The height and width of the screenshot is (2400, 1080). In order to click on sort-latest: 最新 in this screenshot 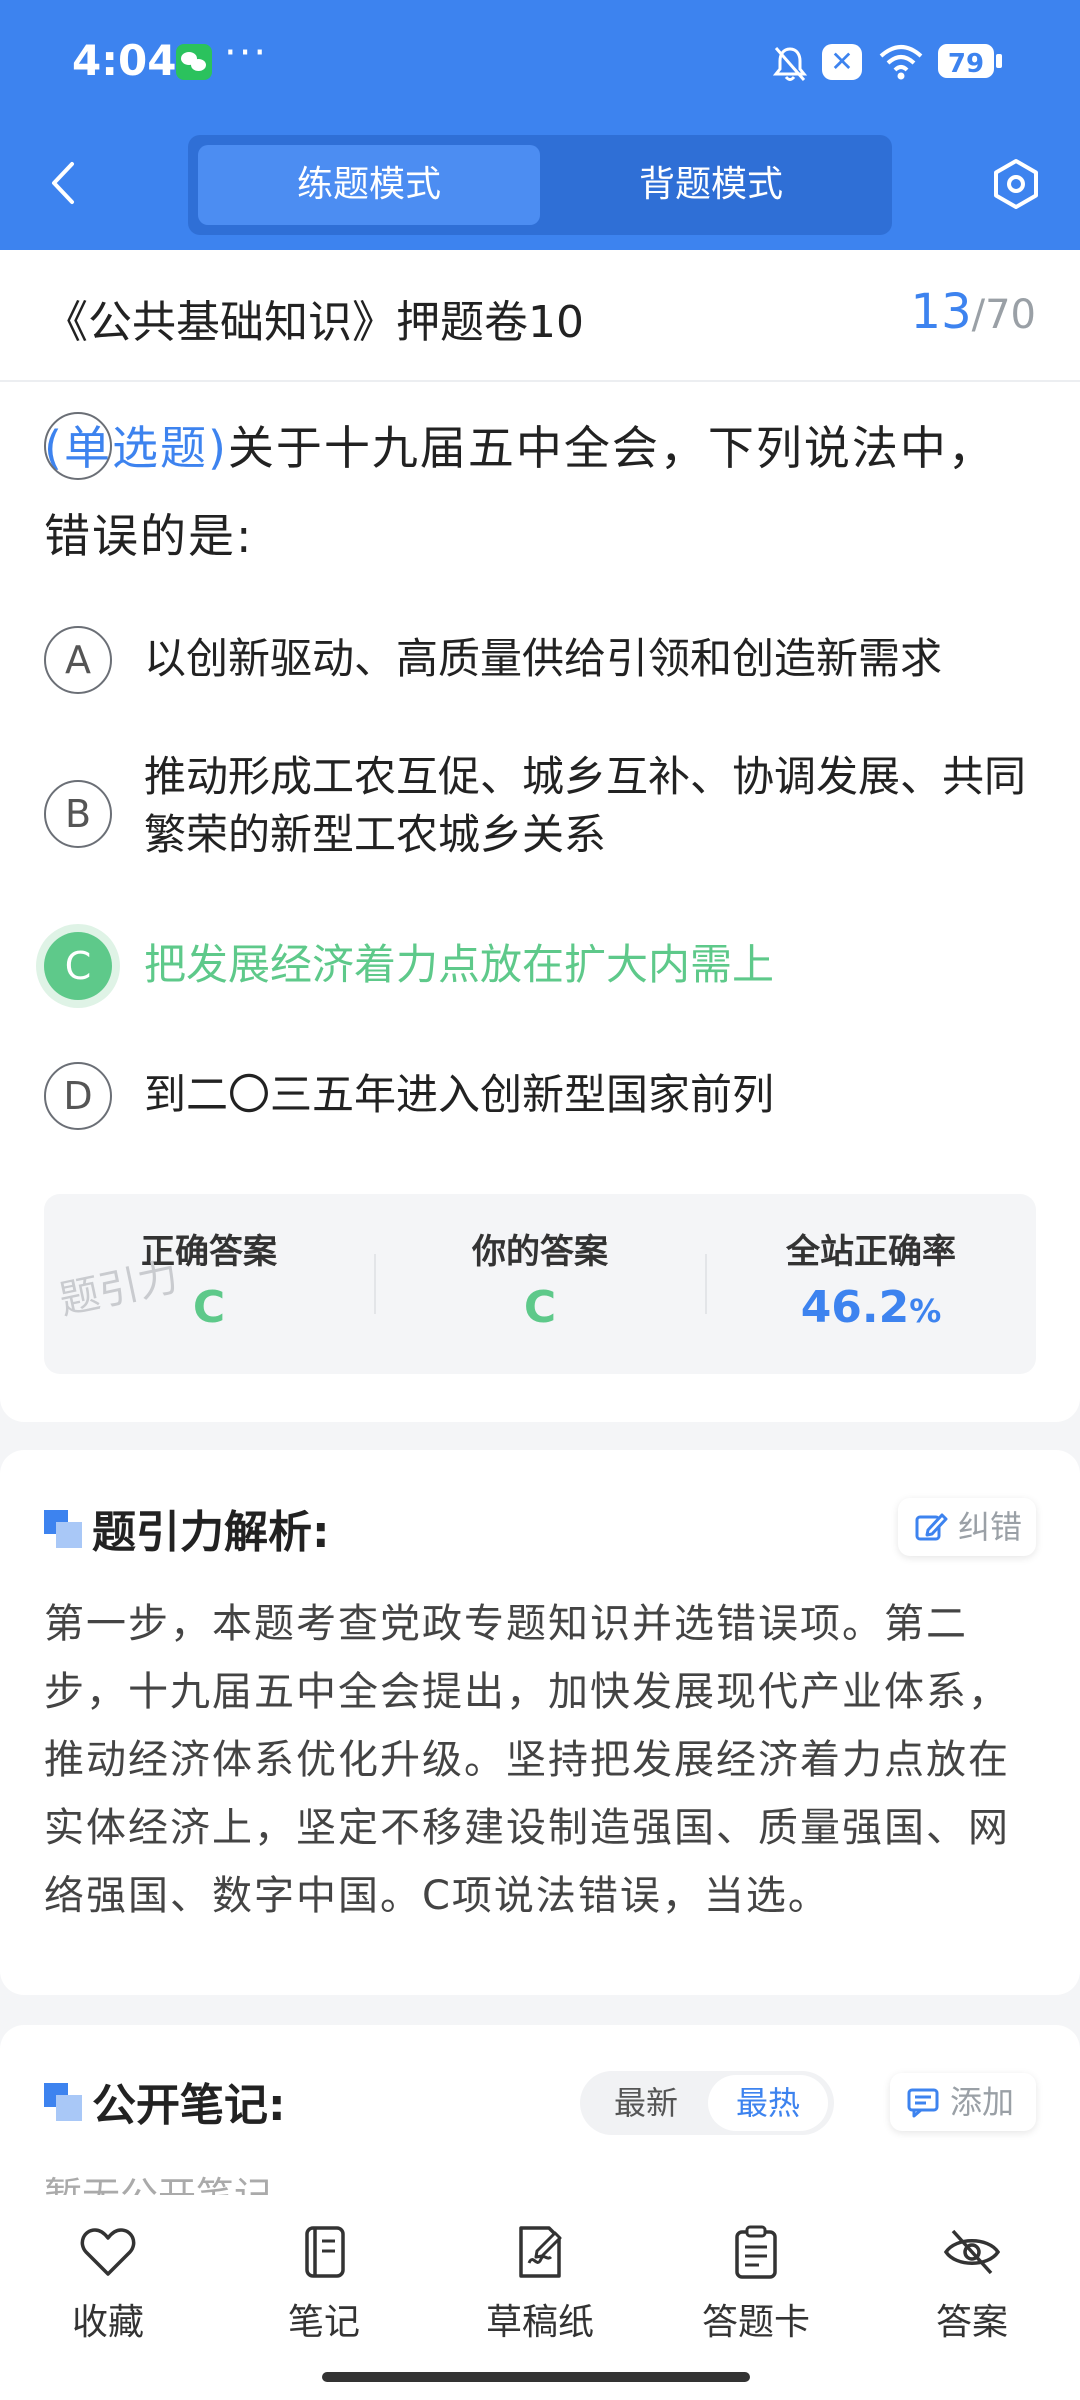, I will do `click(646, 2103)`.